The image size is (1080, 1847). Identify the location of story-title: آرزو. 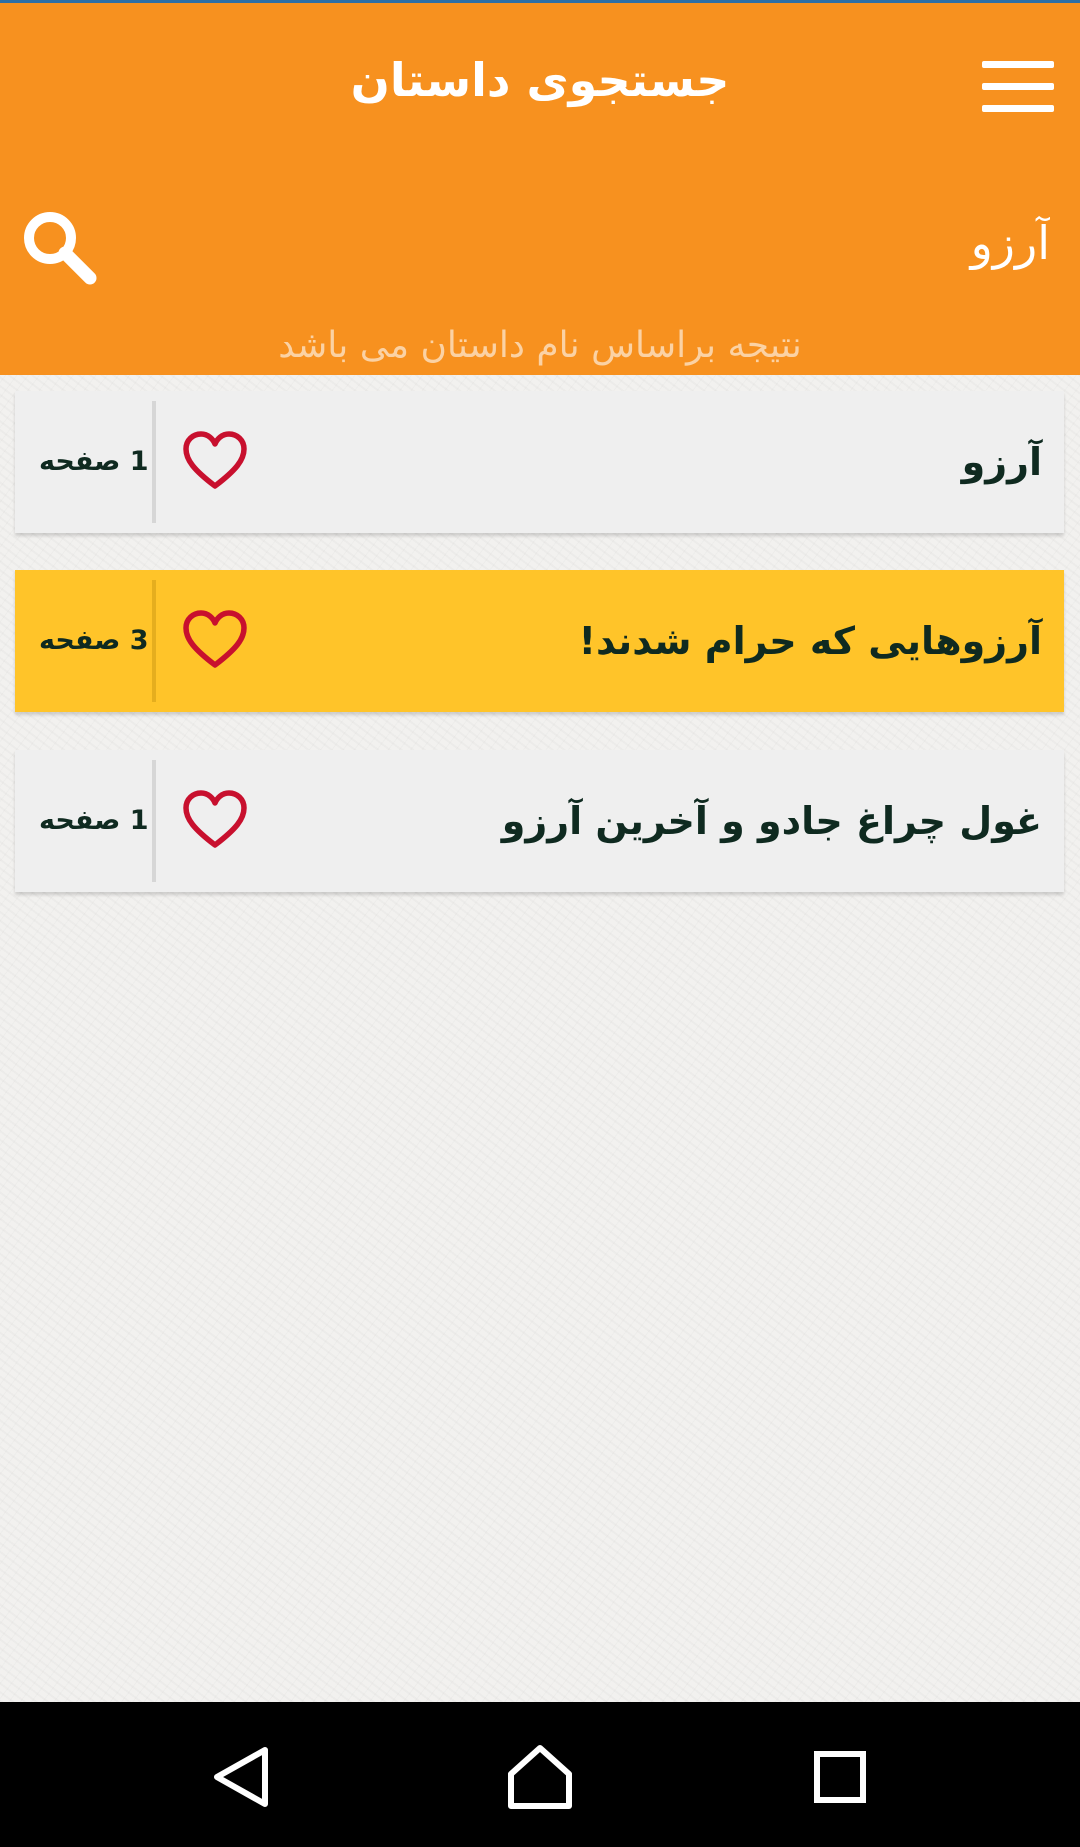
(1001, 462).